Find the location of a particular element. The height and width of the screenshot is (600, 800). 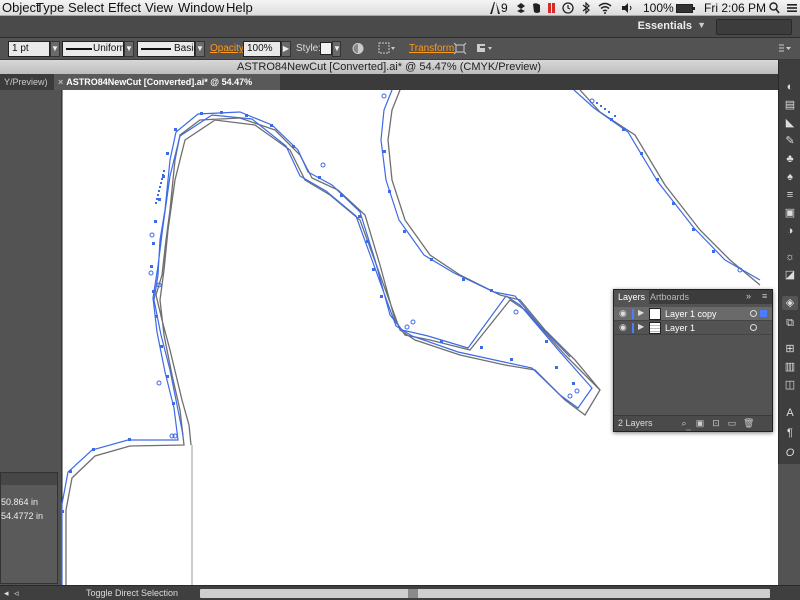

artboard-nav-first: ◂ is located at coordinates (6, 593).